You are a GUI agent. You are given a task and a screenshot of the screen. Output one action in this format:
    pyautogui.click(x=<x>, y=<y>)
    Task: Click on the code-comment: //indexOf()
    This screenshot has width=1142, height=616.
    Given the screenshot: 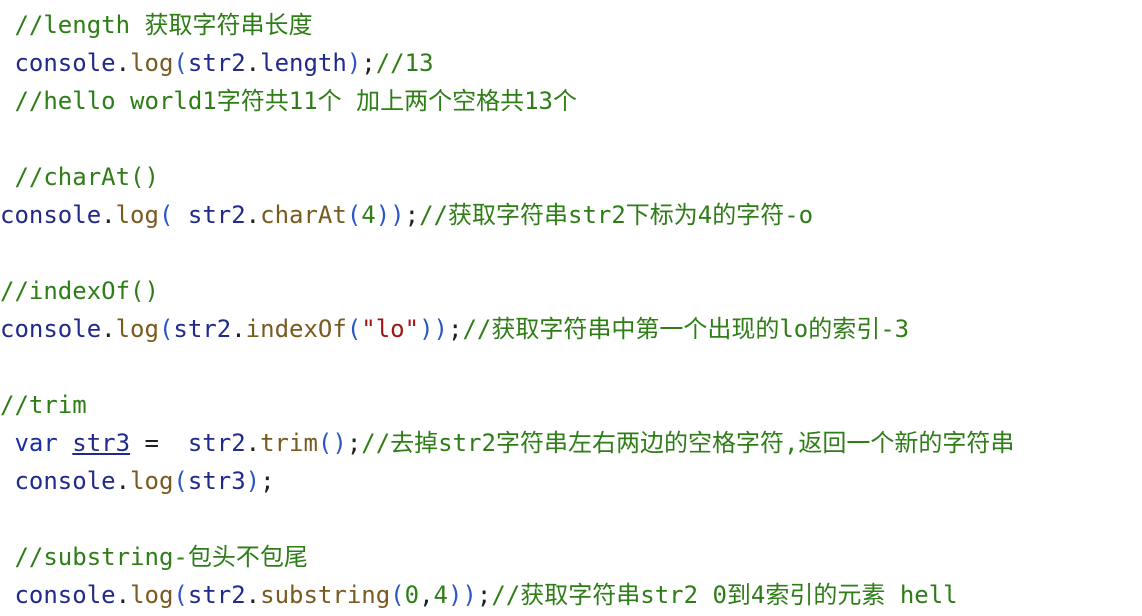 What is the action you would take?
    pyautogui.click(x=79, y=291)
    